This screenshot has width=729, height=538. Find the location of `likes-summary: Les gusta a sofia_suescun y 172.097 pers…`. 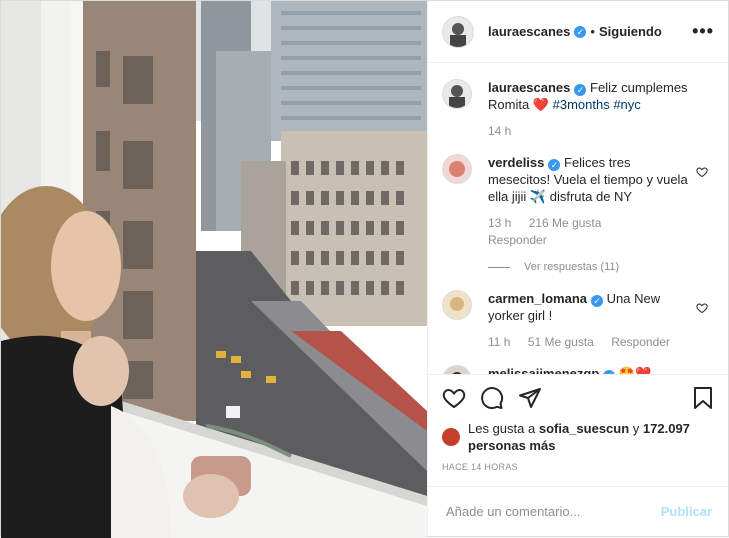

likes-summary: Les gusta a sofia_suescun y 172.097 pers… is located at coordinates (578, 437).